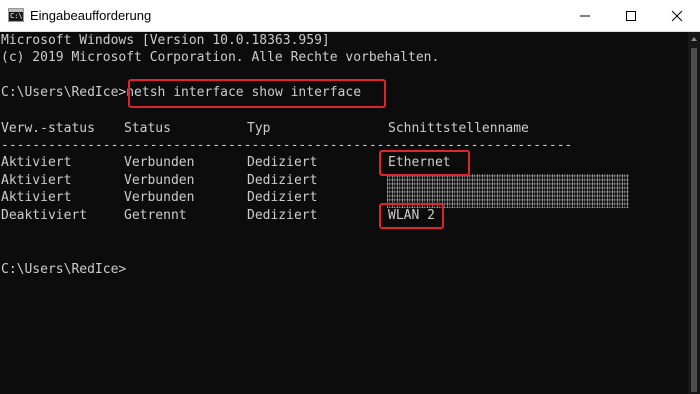 The width and height of the screenshot is (700, 394). I want to click on table-cell: Deaktiviert, so click(44, 215).